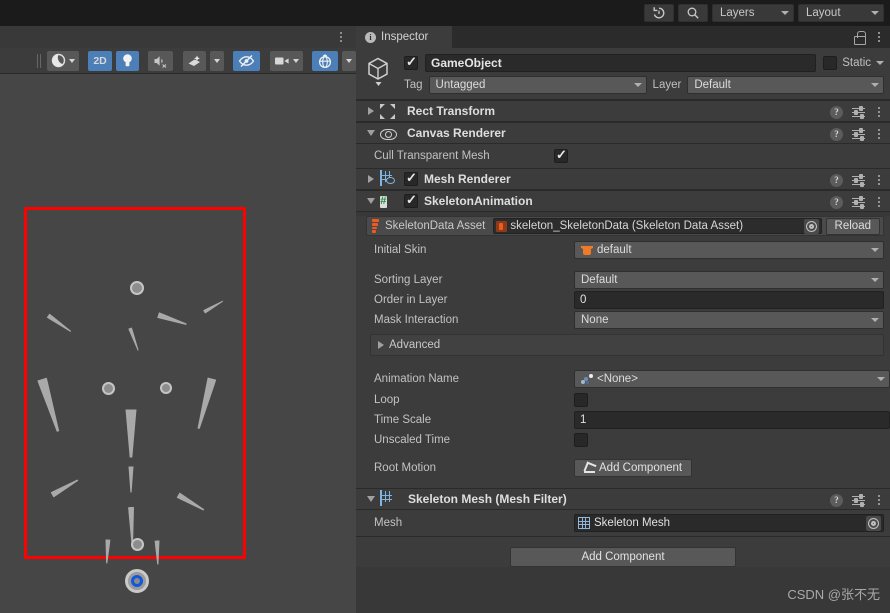 Image resolution: width=890 pixels, height=613 pixels. What do you see at coordinates (371, 201) in the screenshot?
I see `foldout-toggle-skeletonanimation` at bounding box center [371, 201].